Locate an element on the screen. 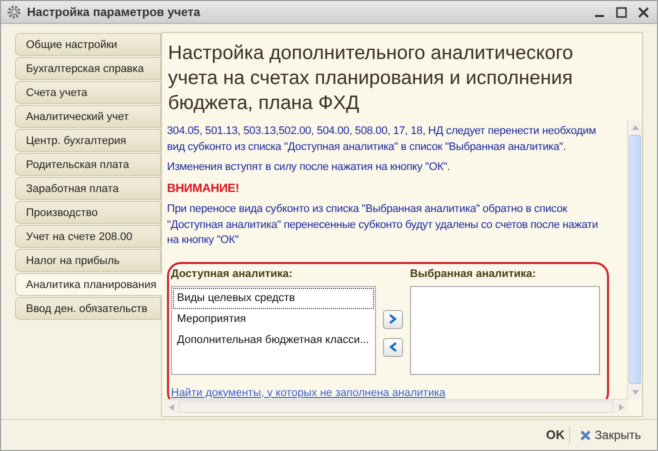 The width and height of the screenshot is (658, 451). ok-button: OK is located at coordinates (556, 435).